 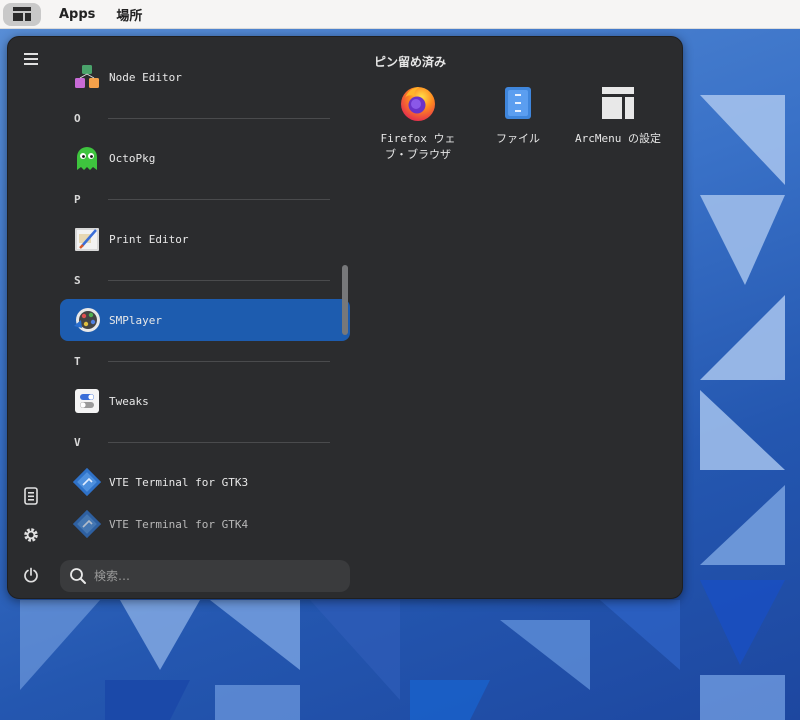 I want to click on files-icon, so click(x=518, y=103).